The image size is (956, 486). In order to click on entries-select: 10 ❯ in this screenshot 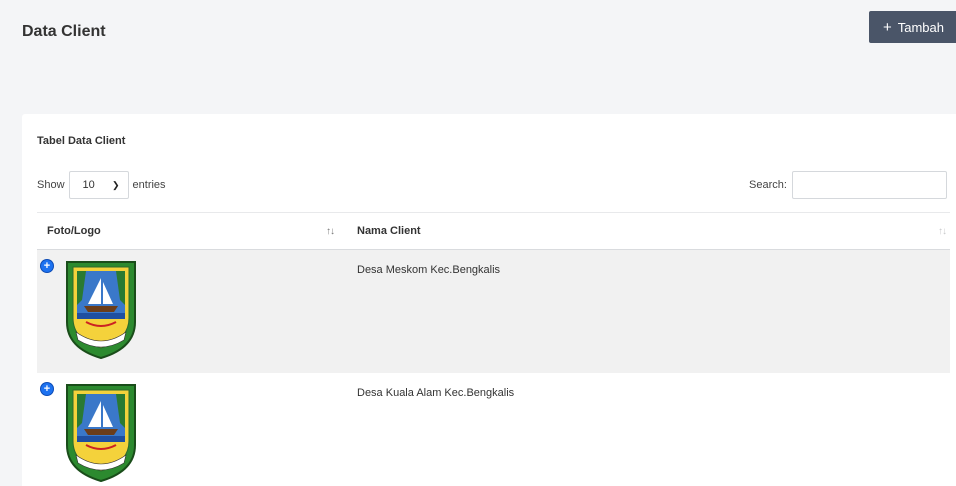, I will do `click(98, 185)`.